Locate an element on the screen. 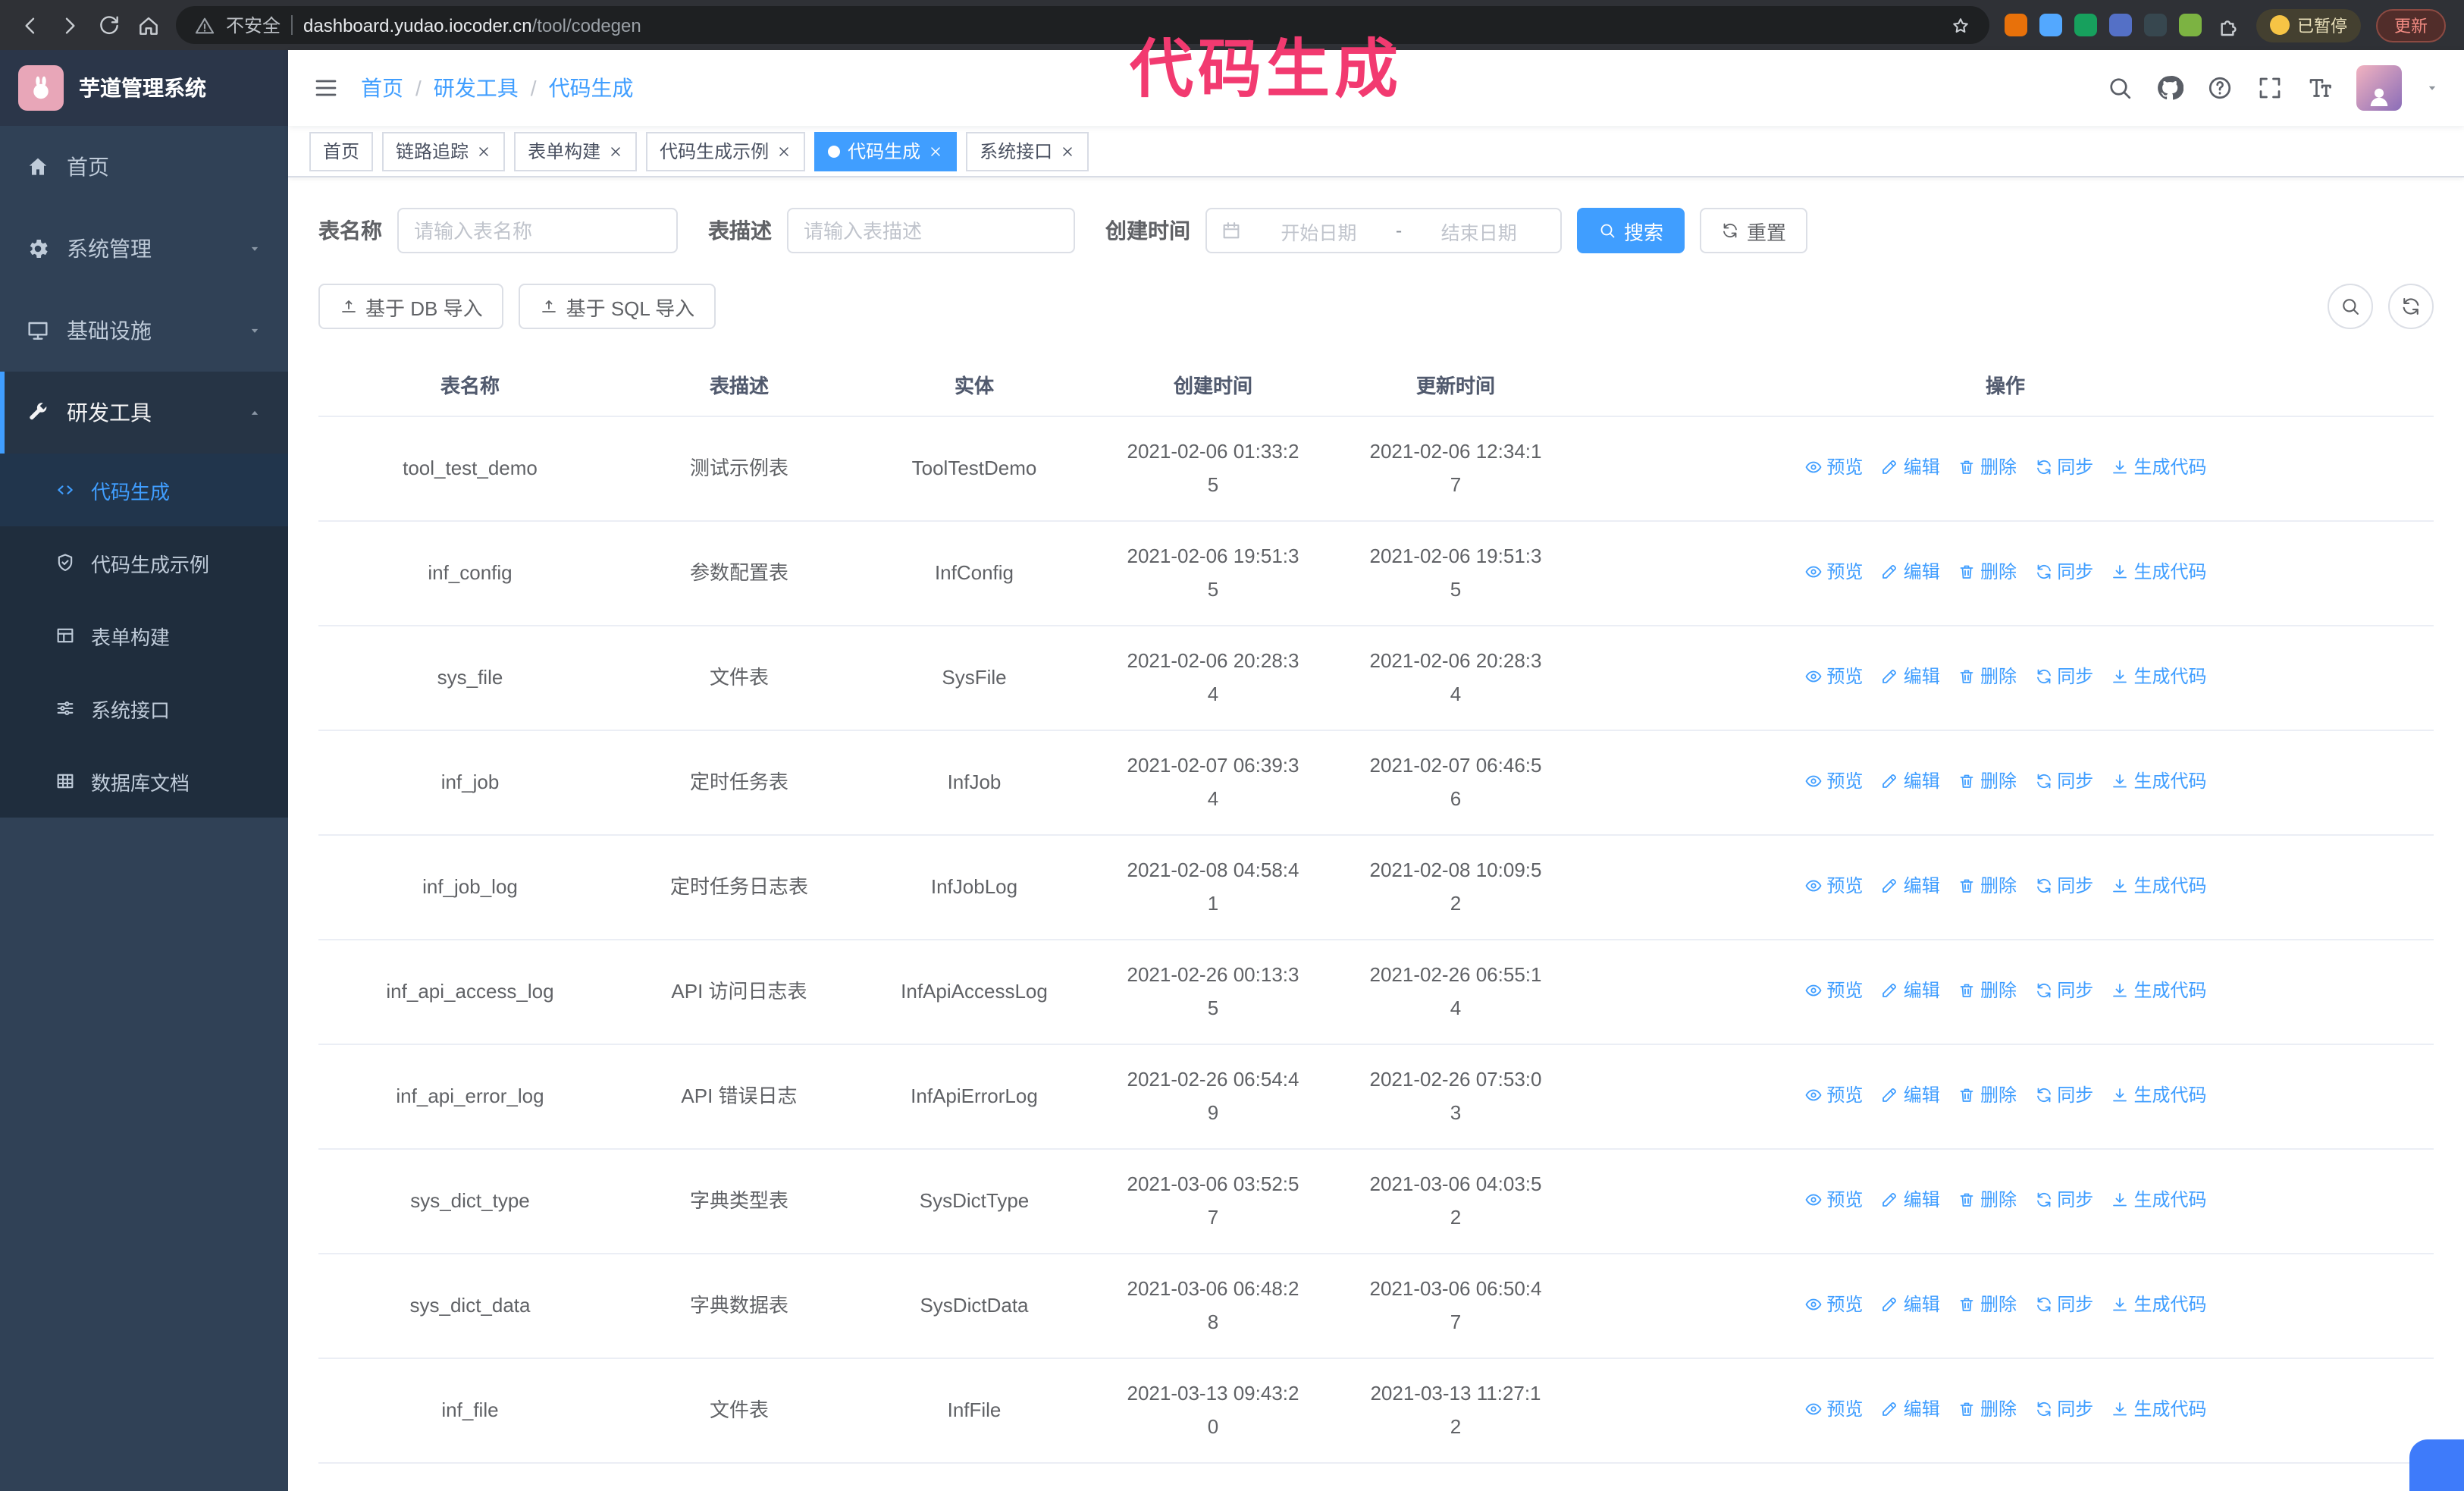  sidebar-item-system-api: 系统接口 is located at coordinates (144, 708).